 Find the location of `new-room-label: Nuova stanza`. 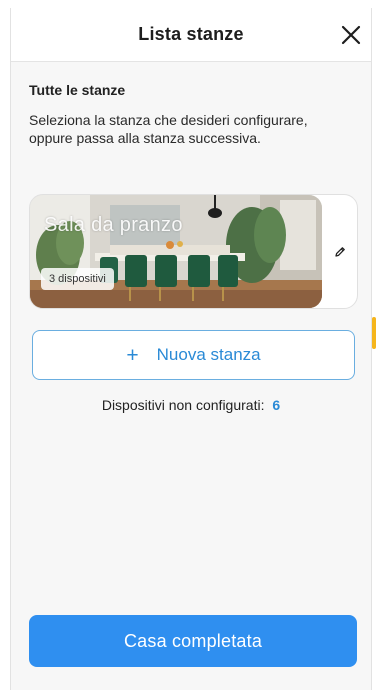

new-room-label: Nuova stanza is located at coordinates (208, 354).